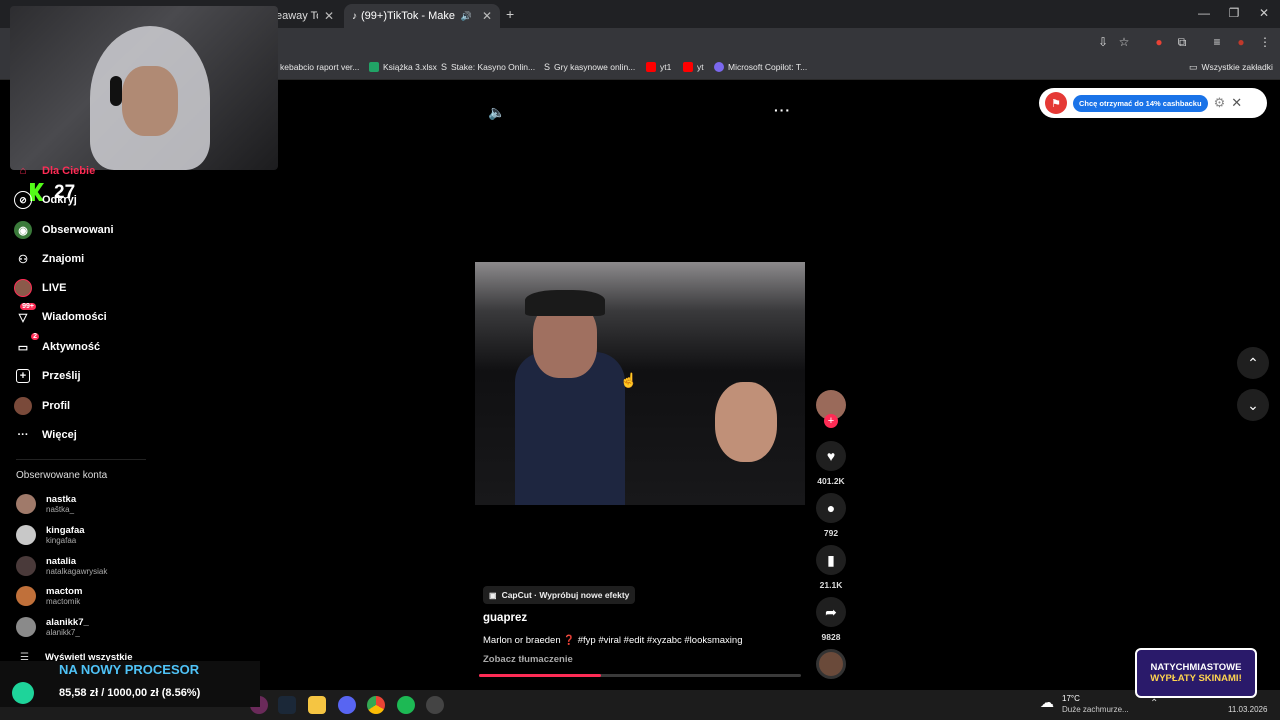 This screenshot has height=720, width=1280. What do you see at coordinates (347, 705) in the screenshot?
I see `discord-icon` at bounding box center [347, 705].